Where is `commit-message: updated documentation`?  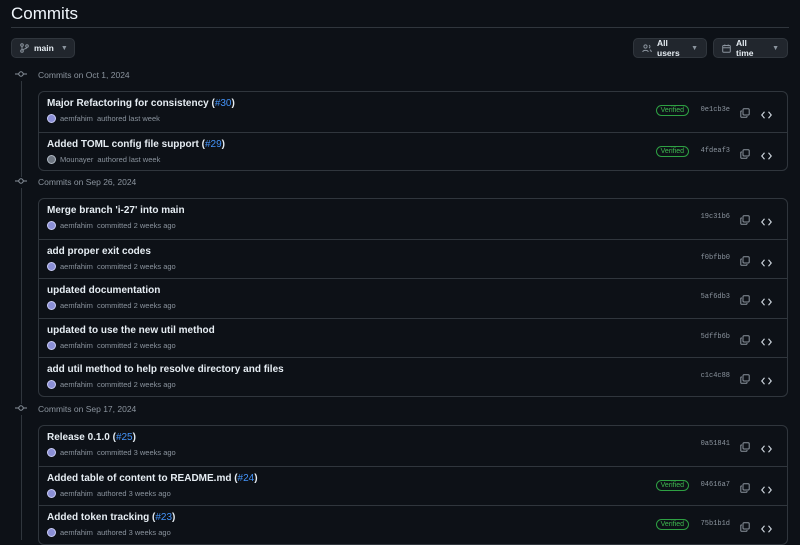
commit-message: updated documentation is located at coordinates (103, 290).